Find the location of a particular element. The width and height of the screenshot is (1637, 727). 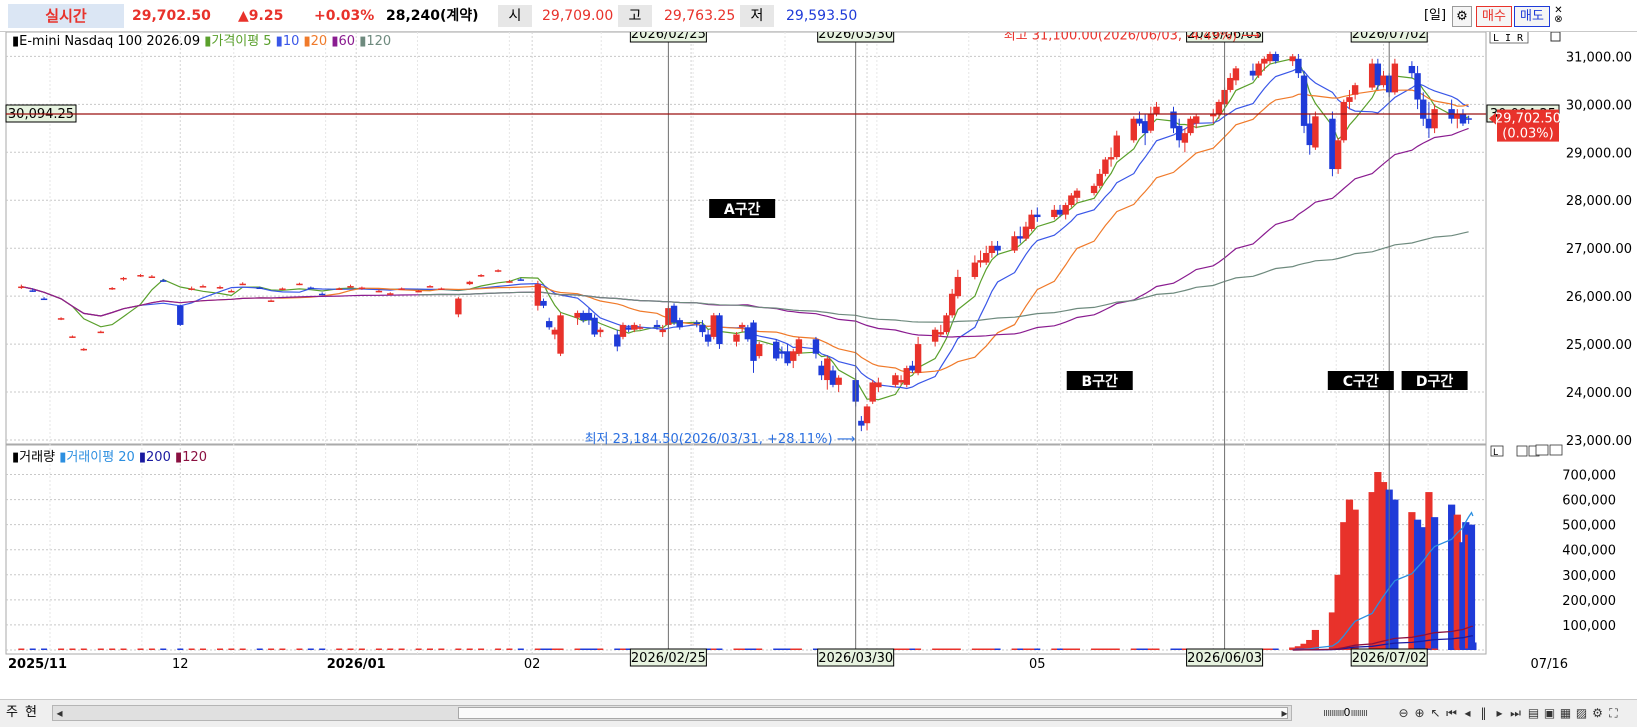

volume-tick-label: 200,000 is located at coordinates (1589, 601).